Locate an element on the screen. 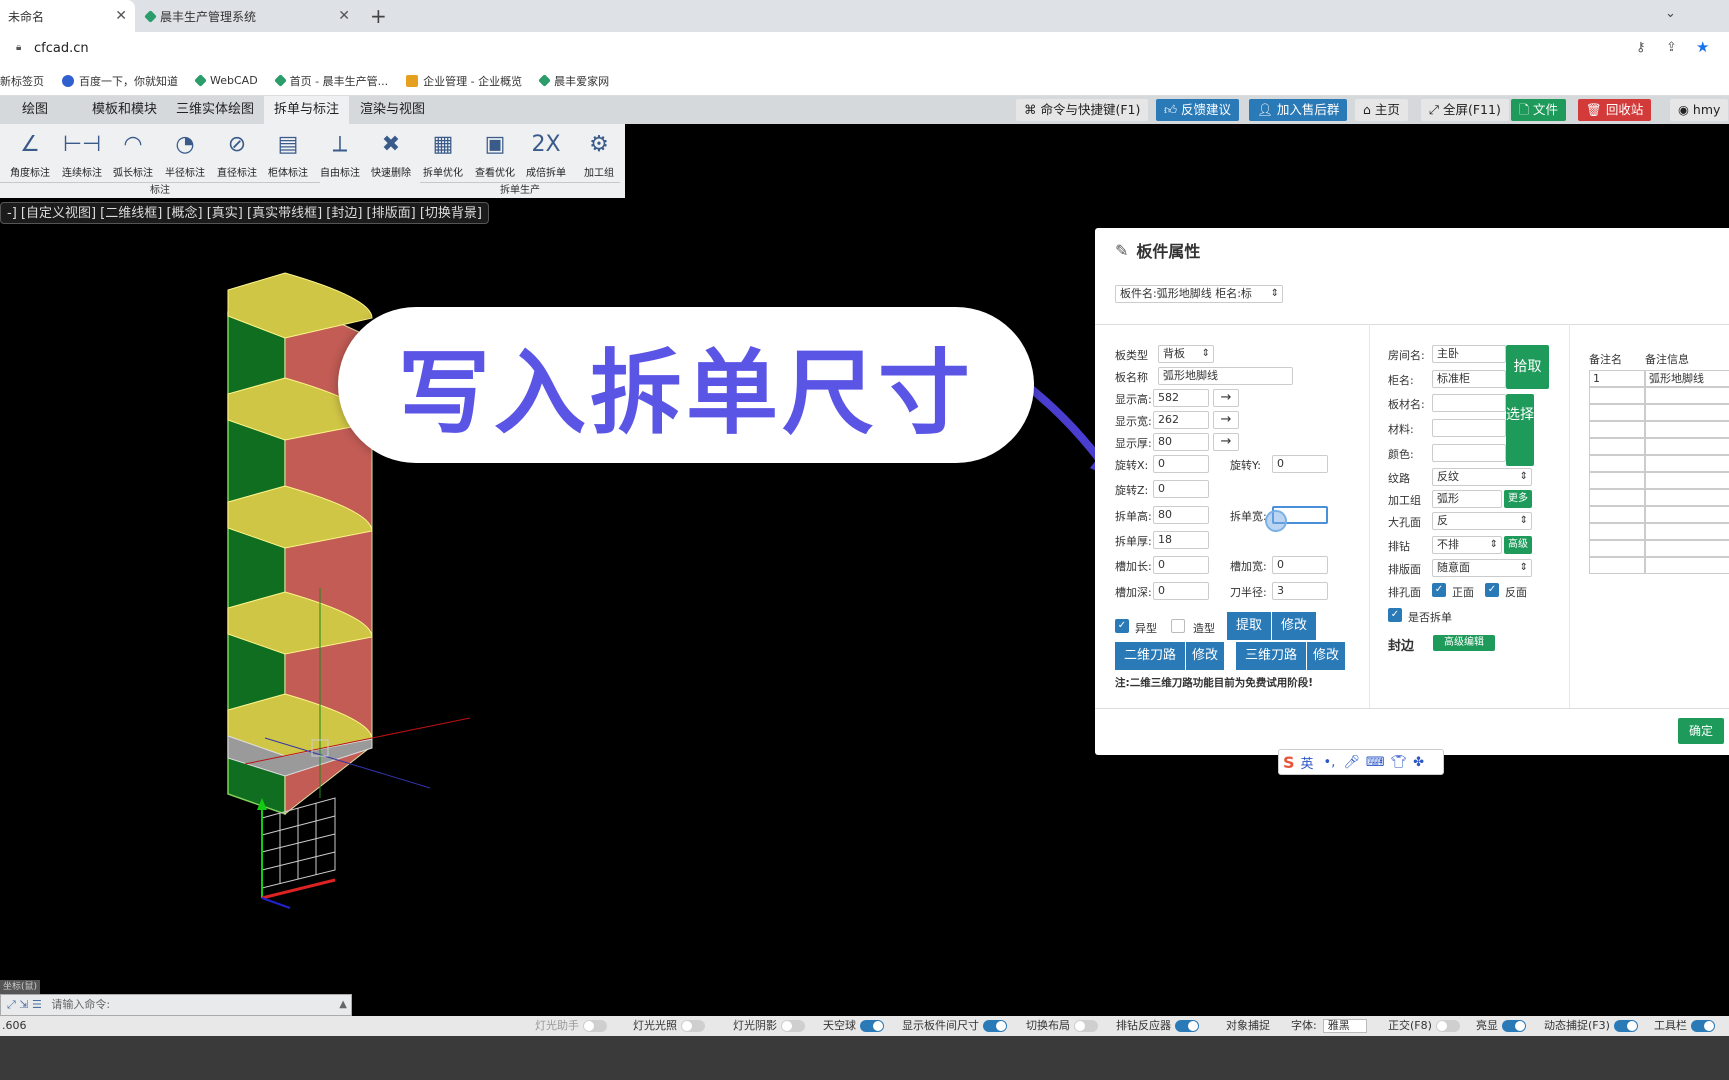 This screenshot has height=1080, width=1729. bookmark-item: 企业管理 - 企业概览 is located at coordinates (464, 81).